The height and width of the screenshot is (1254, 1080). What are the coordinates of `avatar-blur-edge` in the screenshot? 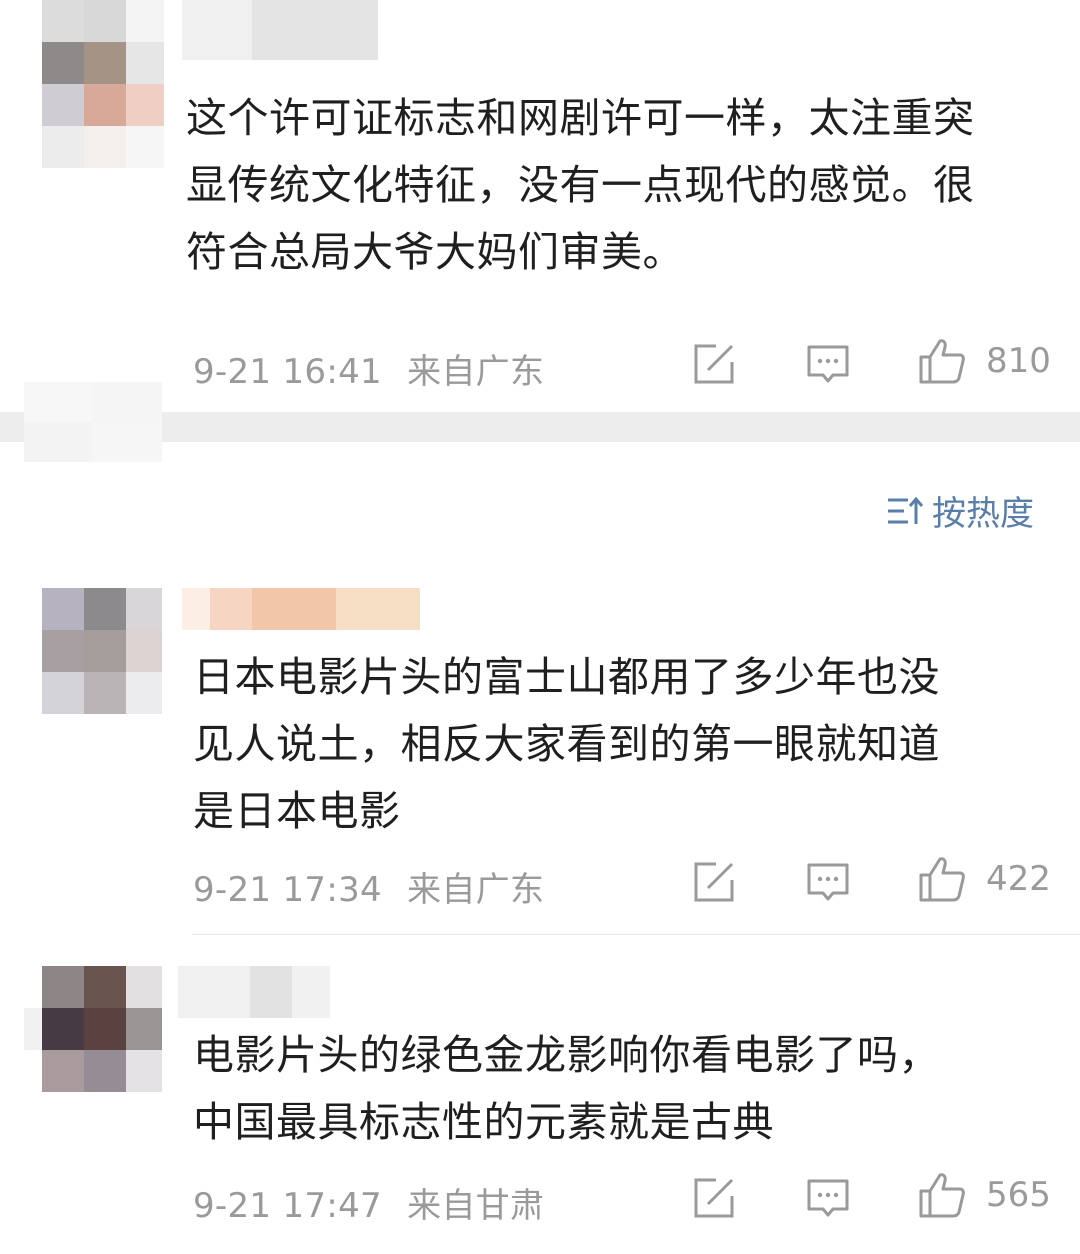 It's located at (33, 1029).